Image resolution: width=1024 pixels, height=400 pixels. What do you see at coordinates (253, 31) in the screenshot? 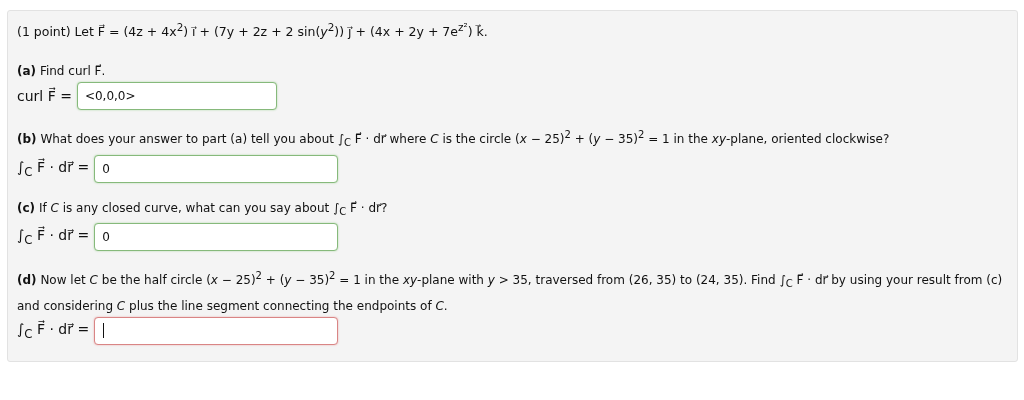
I see `problem-statement: (1 point) Let F⃗ = (4z + 4x$^{2}$) i⃗ + (7y + 2z + 2 sin(y$^{2}$)) j⃗ + (4x + 2y + 7e$^{z²}$) k⃗.` at bounding box center [253, 31].